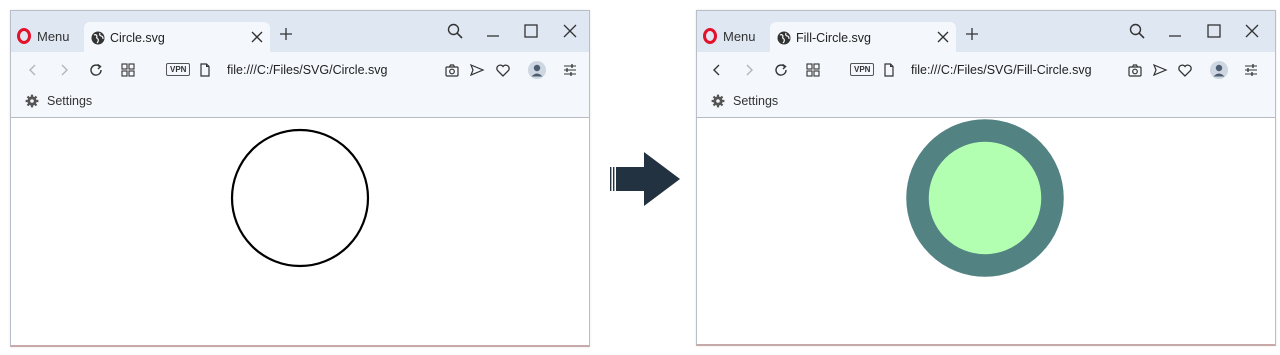 Image resolution: width=1280 pixels, height=355 pixels. What do you see at coordinates (137, 37) in the screenshot?
I see `tab-title: Circle.svg` at bounding box center [137, 37].